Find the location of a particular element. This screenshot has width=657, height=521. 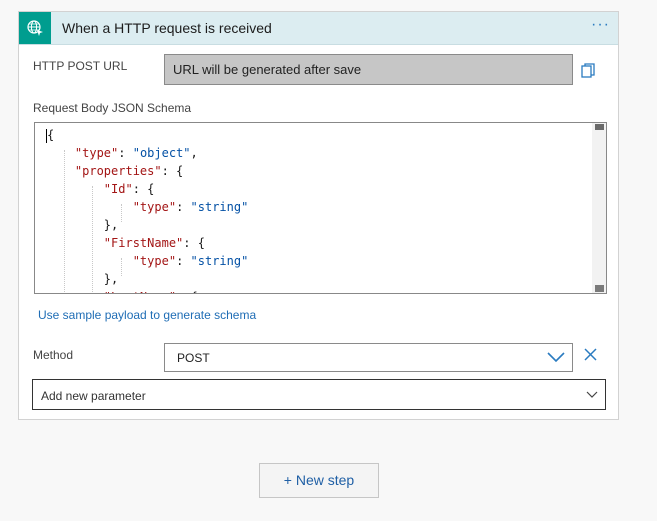

method-value: POST is located at coordinates (193, 358).